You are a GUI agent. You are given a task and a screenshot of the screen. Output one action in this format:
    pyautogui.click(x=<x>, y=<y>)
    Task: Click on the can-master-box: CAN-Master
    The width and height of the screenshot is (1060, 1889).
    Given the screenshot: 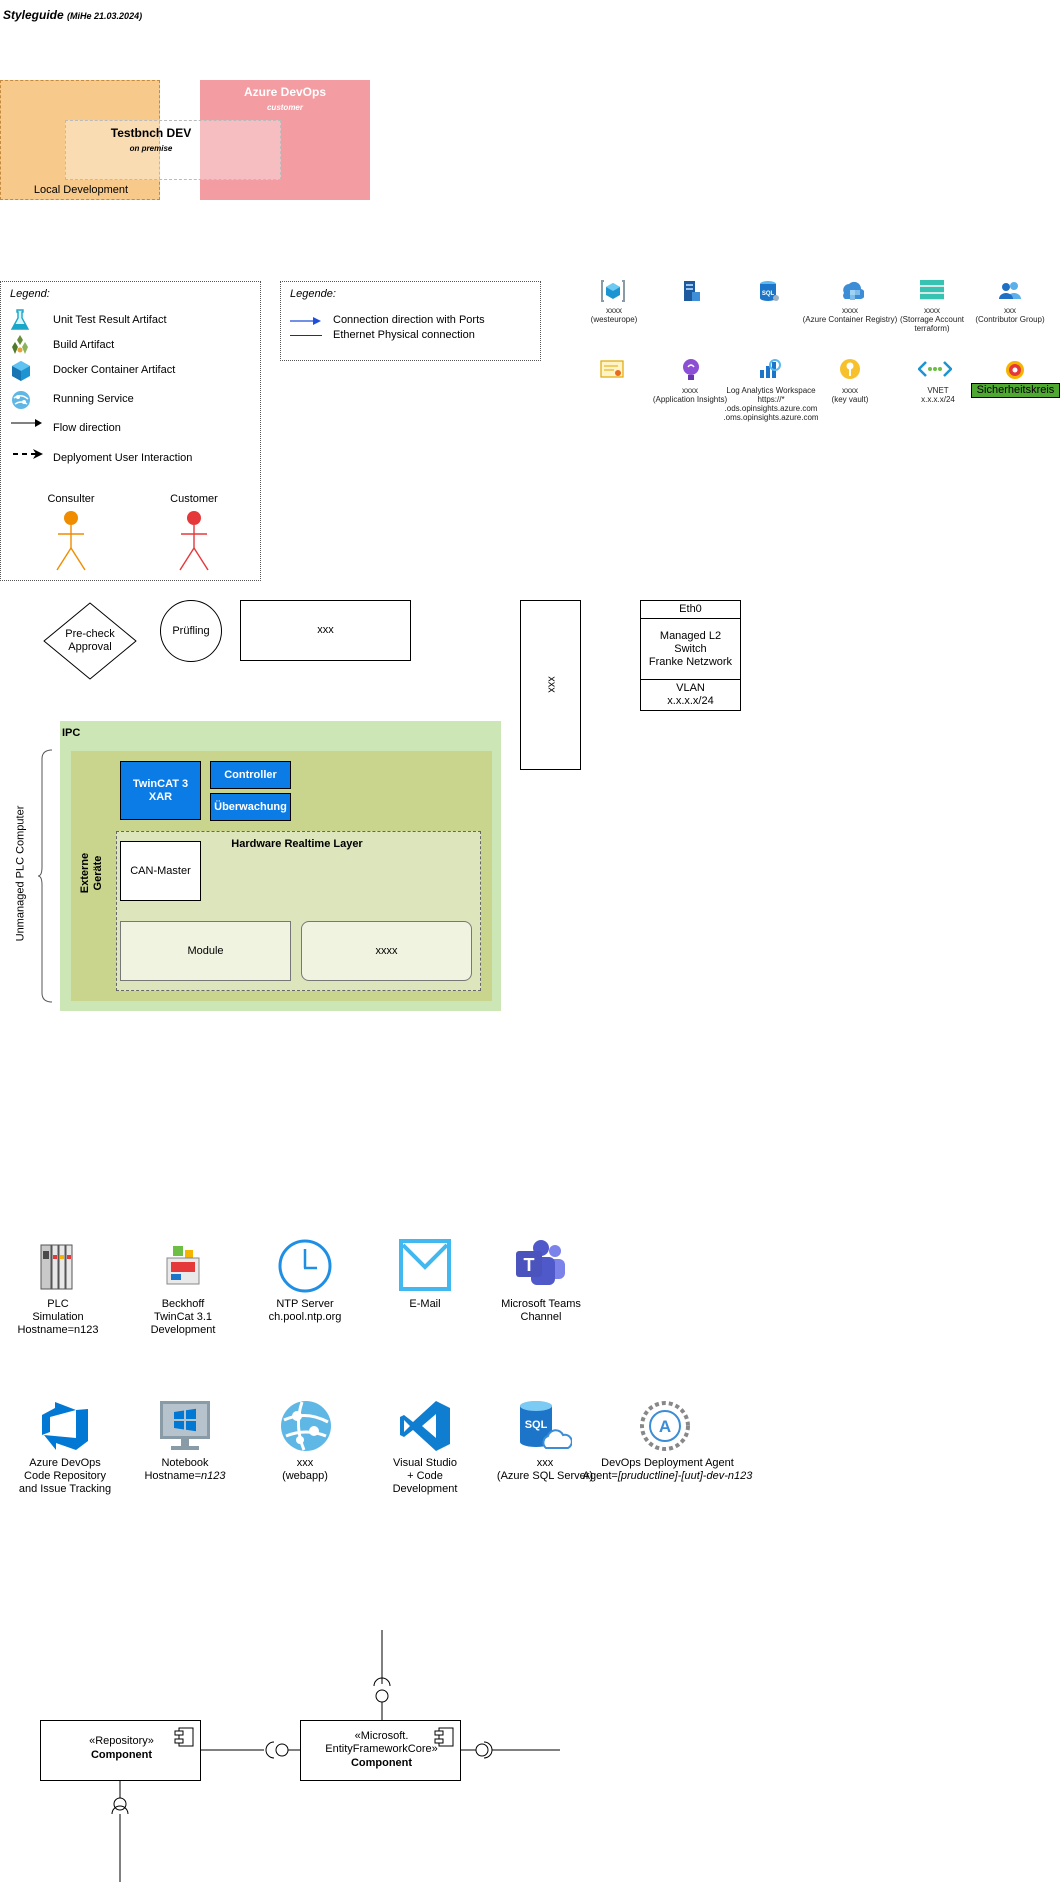 What is the action you would take?
    pyautogui.click(x=160, y=871)
    